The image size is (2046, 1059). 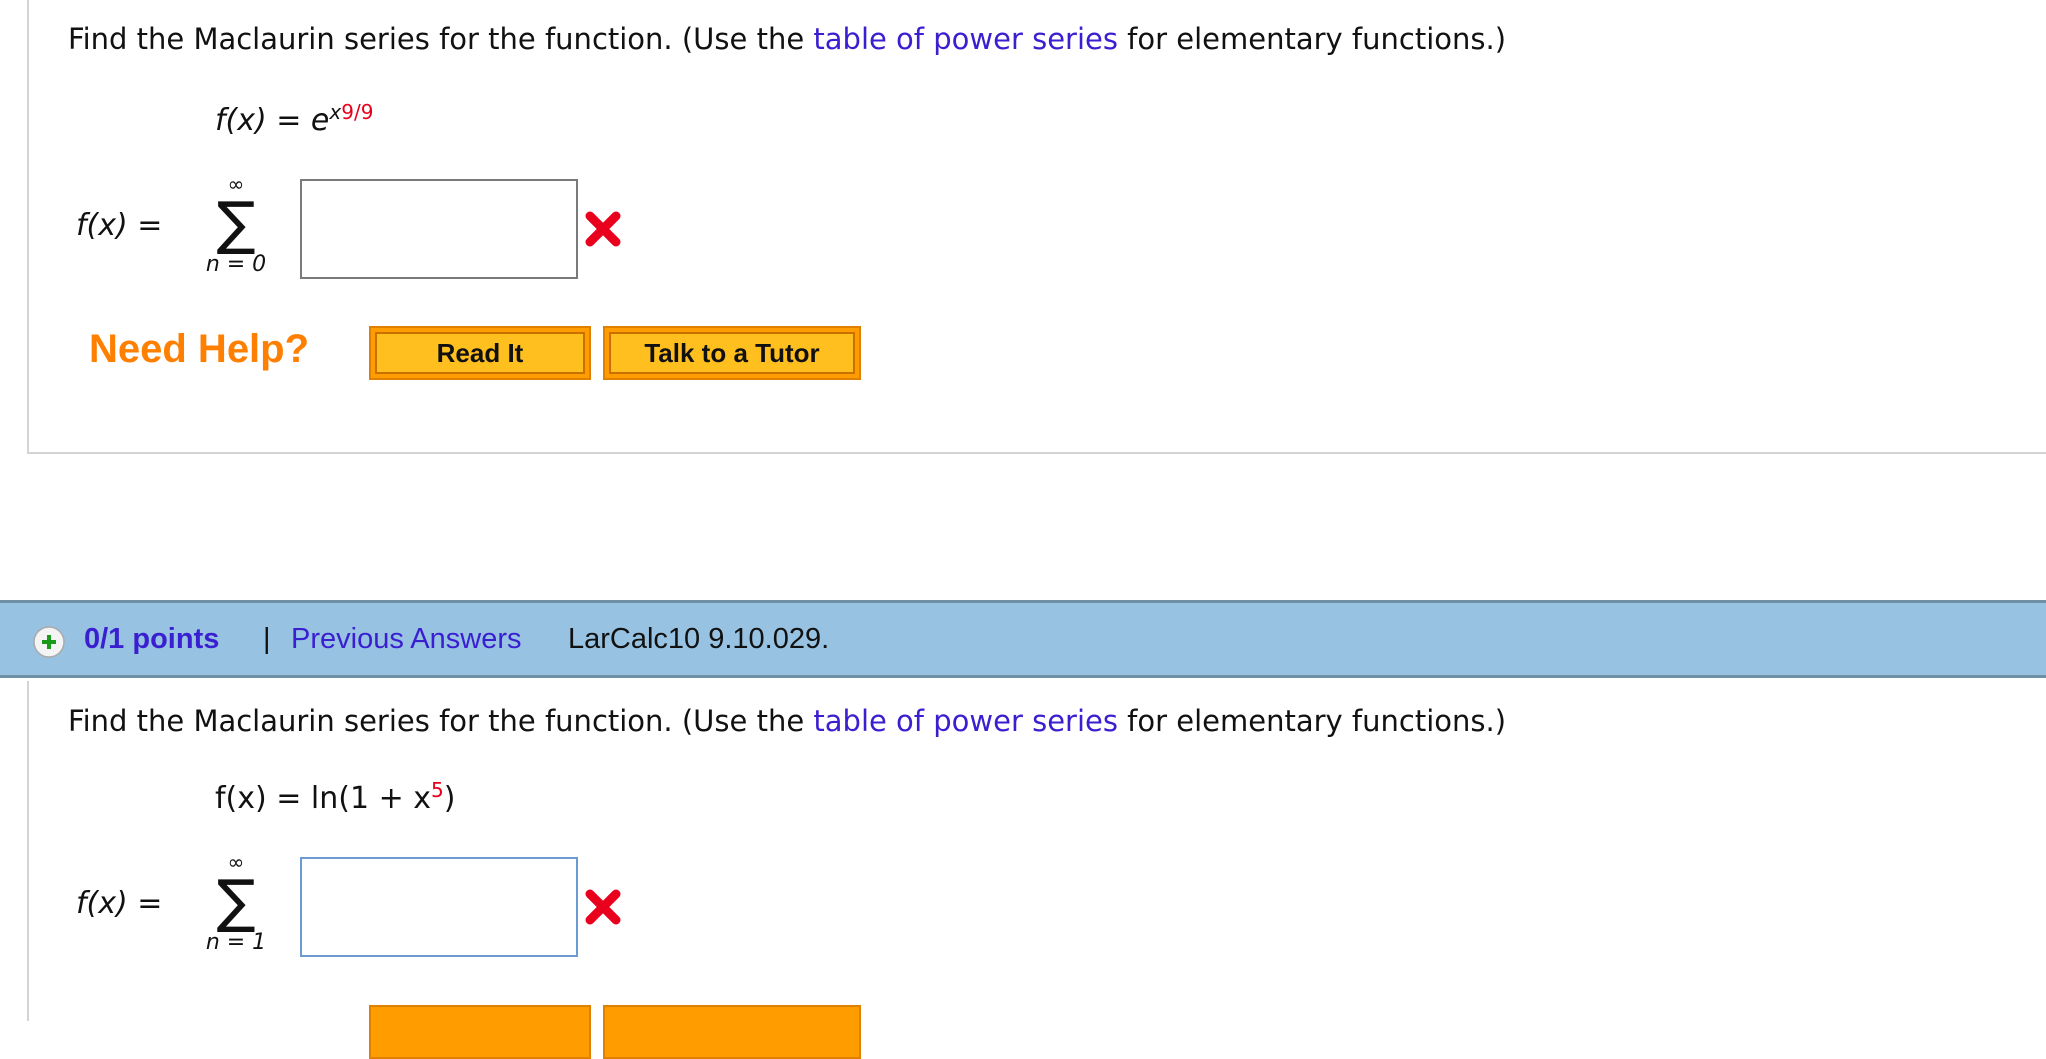 What do you see at coordinates (152, 639) in the screenshot?
I see `points-label: 0/1 points` at bounding box center [152, 639].